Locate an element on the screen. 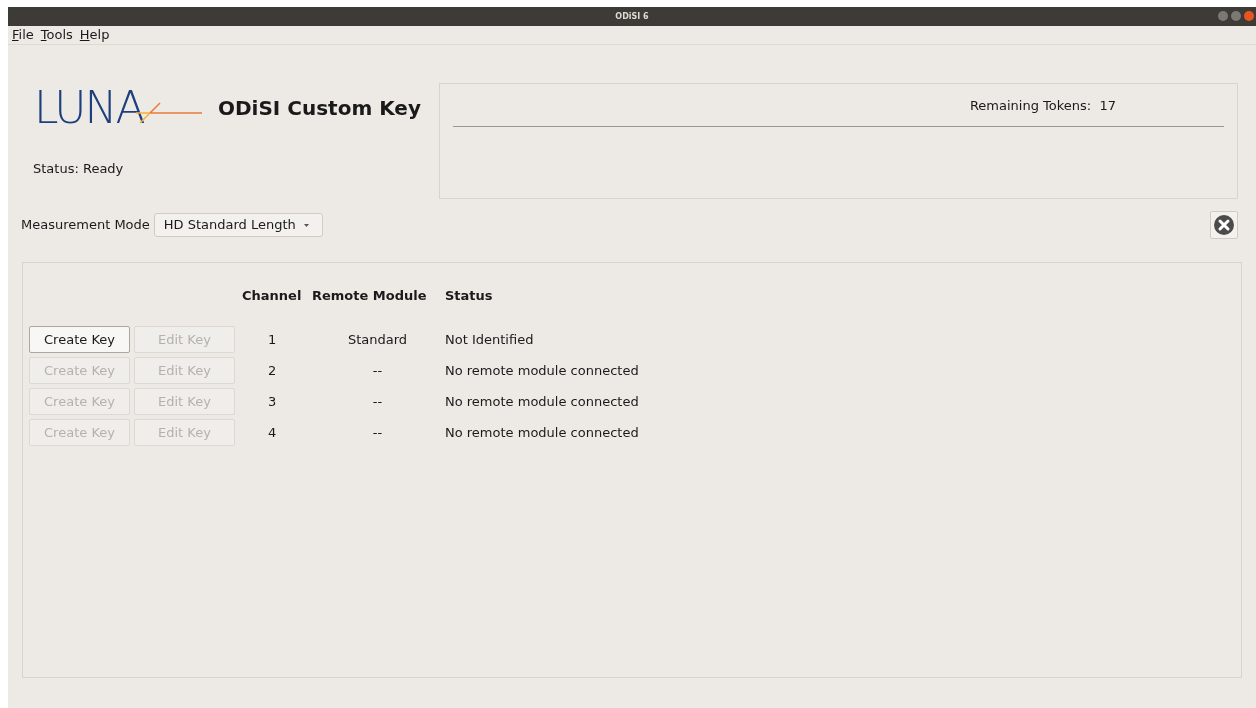 This screenshot has width=1256, height=708. table-cell-text: 3 is located at coordinates (272, 401).